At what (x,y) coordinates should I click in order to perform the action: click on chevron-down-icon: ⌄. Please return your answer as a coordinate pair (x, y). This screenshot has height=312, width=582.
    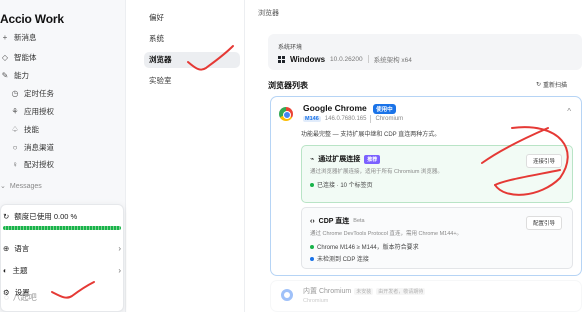
    Looking at the image, I should click on (3, 186).